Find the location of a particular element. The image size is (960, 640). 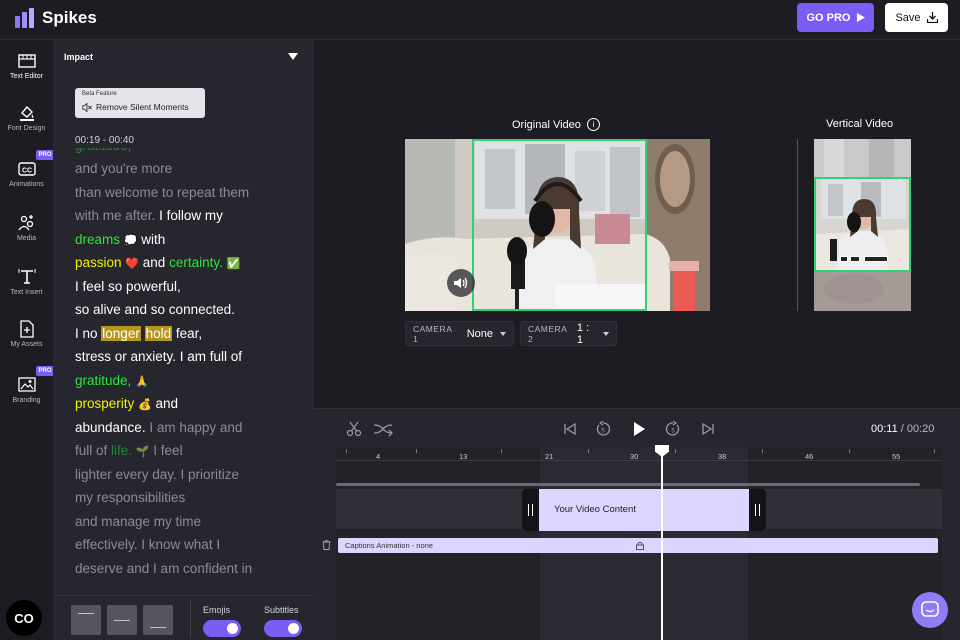

caption-position-bottom-button is located at coordinates (158, 620).